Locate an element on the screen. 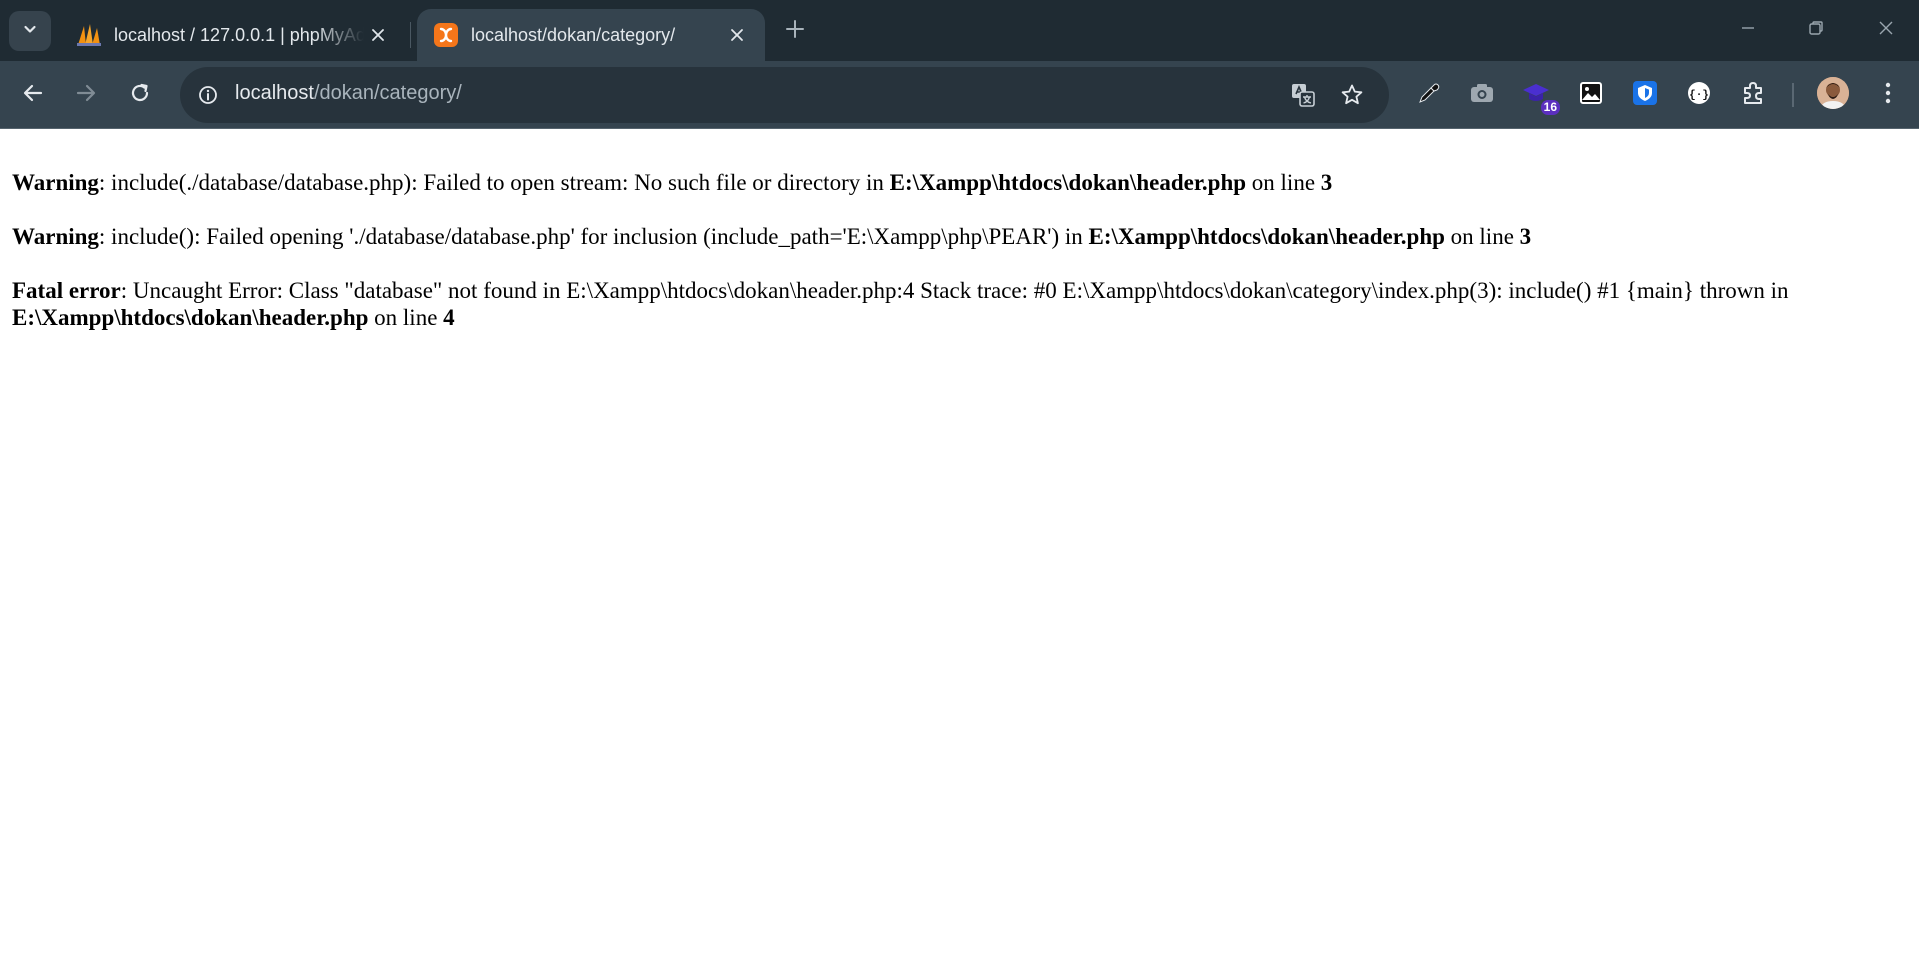 The image size is (1919, 974). fatal-error-label: Fatal error is located at coordinates (66, 290).